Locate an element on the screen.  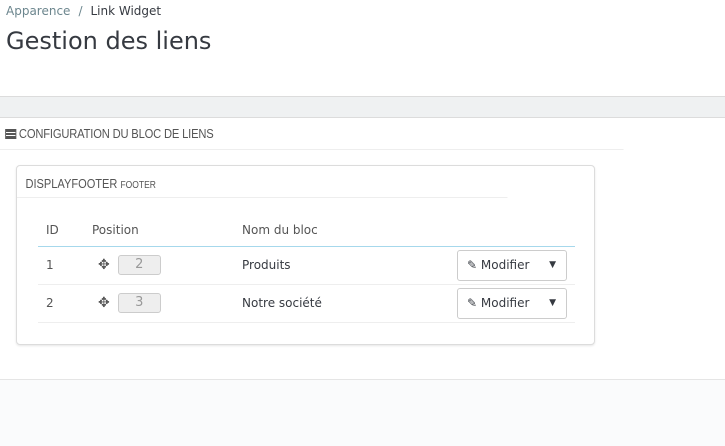
toolbar-bar is located at coordinates (362, 107).